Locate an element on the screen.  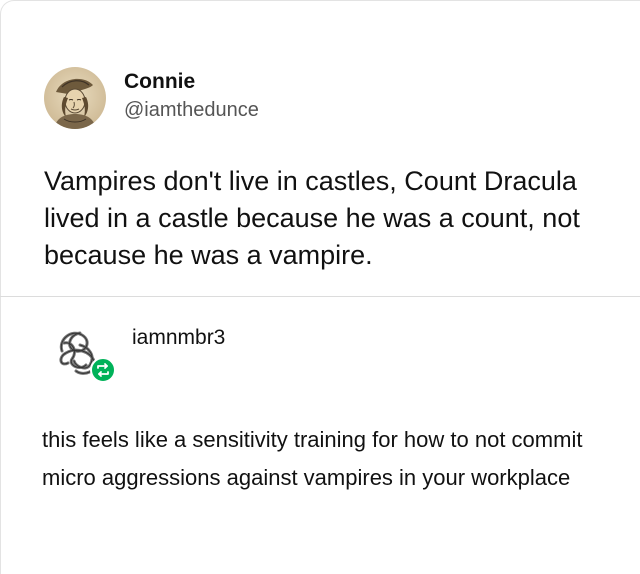
author-handle: @iamthedunce is located at coordinates (191, 110).